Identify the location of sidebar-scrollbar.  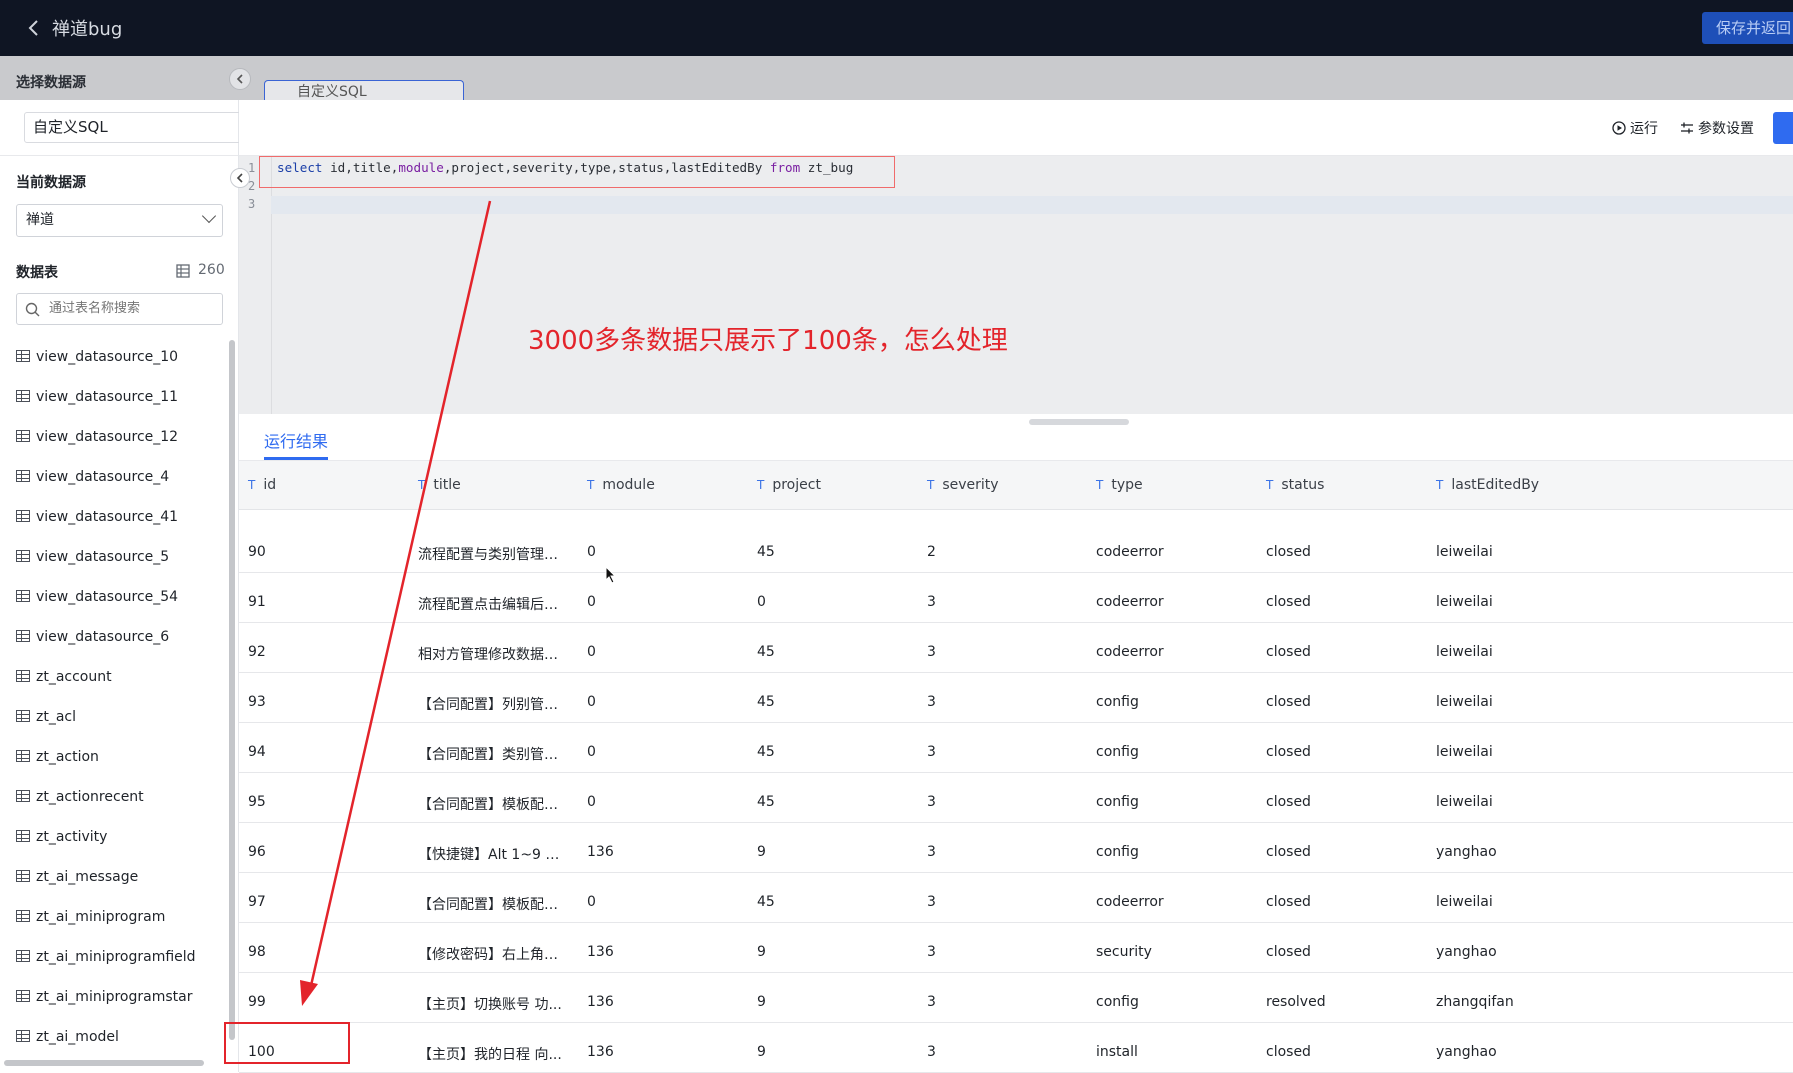
(232, 690).